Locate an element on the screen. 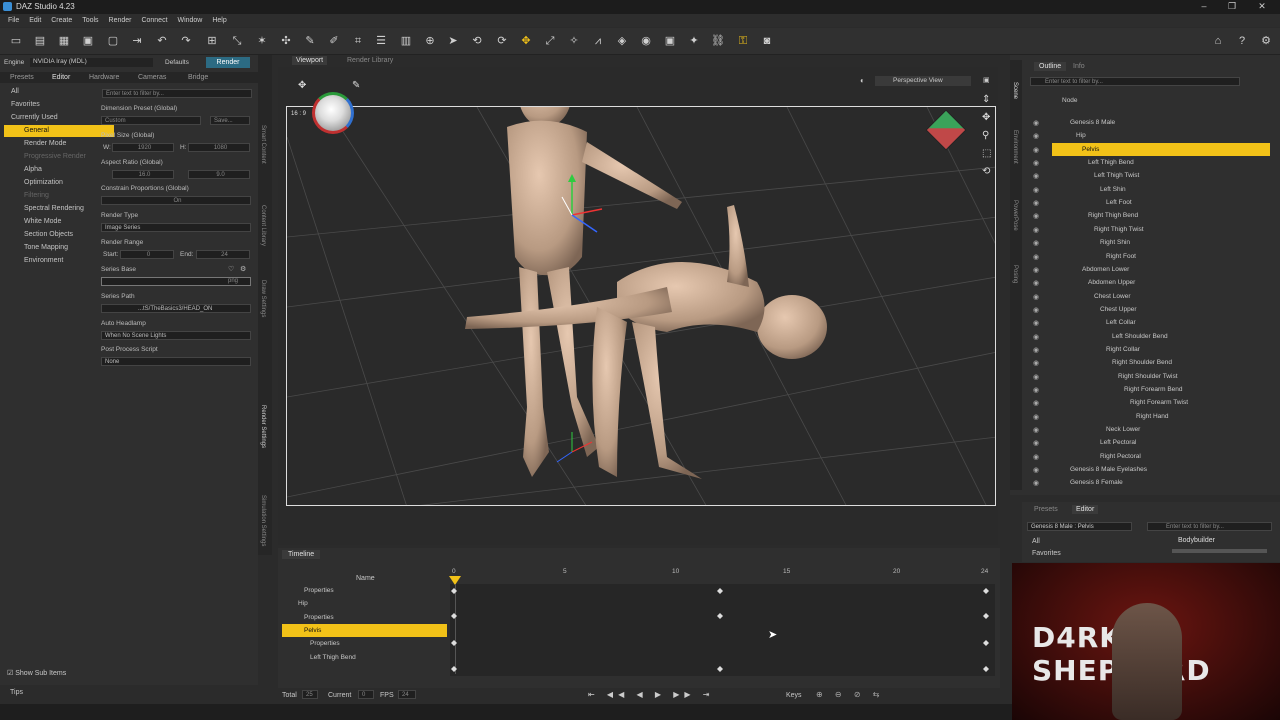 The image size is (1280, 720). scene-node-row: Right Thigh Bend is located at coordinates (1161, 215).